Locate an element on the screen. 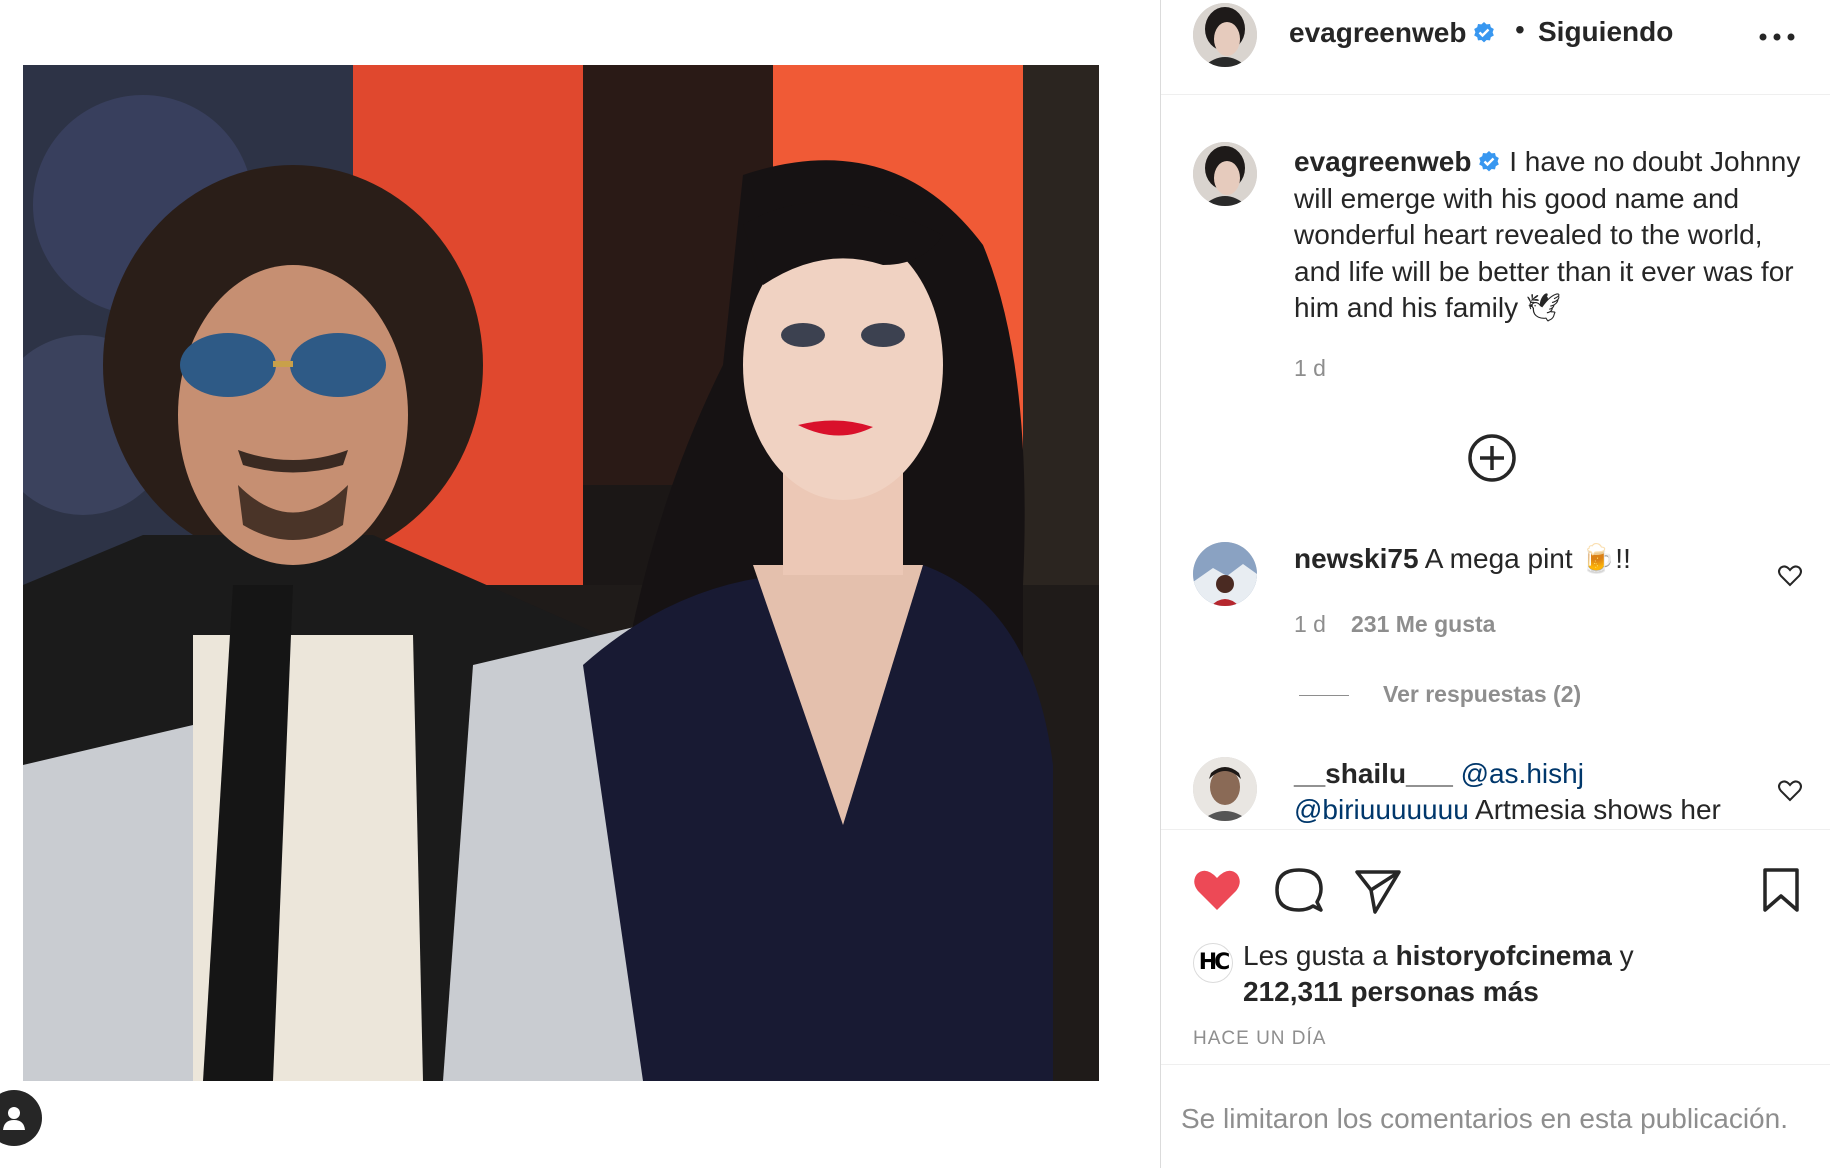 The image size is (1830, 1169). replies-divider is located at coordinates (1324, 695).